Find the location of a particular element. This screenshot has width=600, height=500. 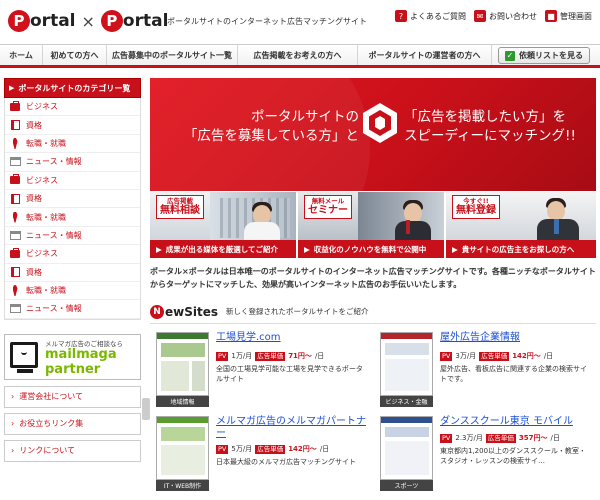

logo-p-circle: P is located at coordinates (19, 21).